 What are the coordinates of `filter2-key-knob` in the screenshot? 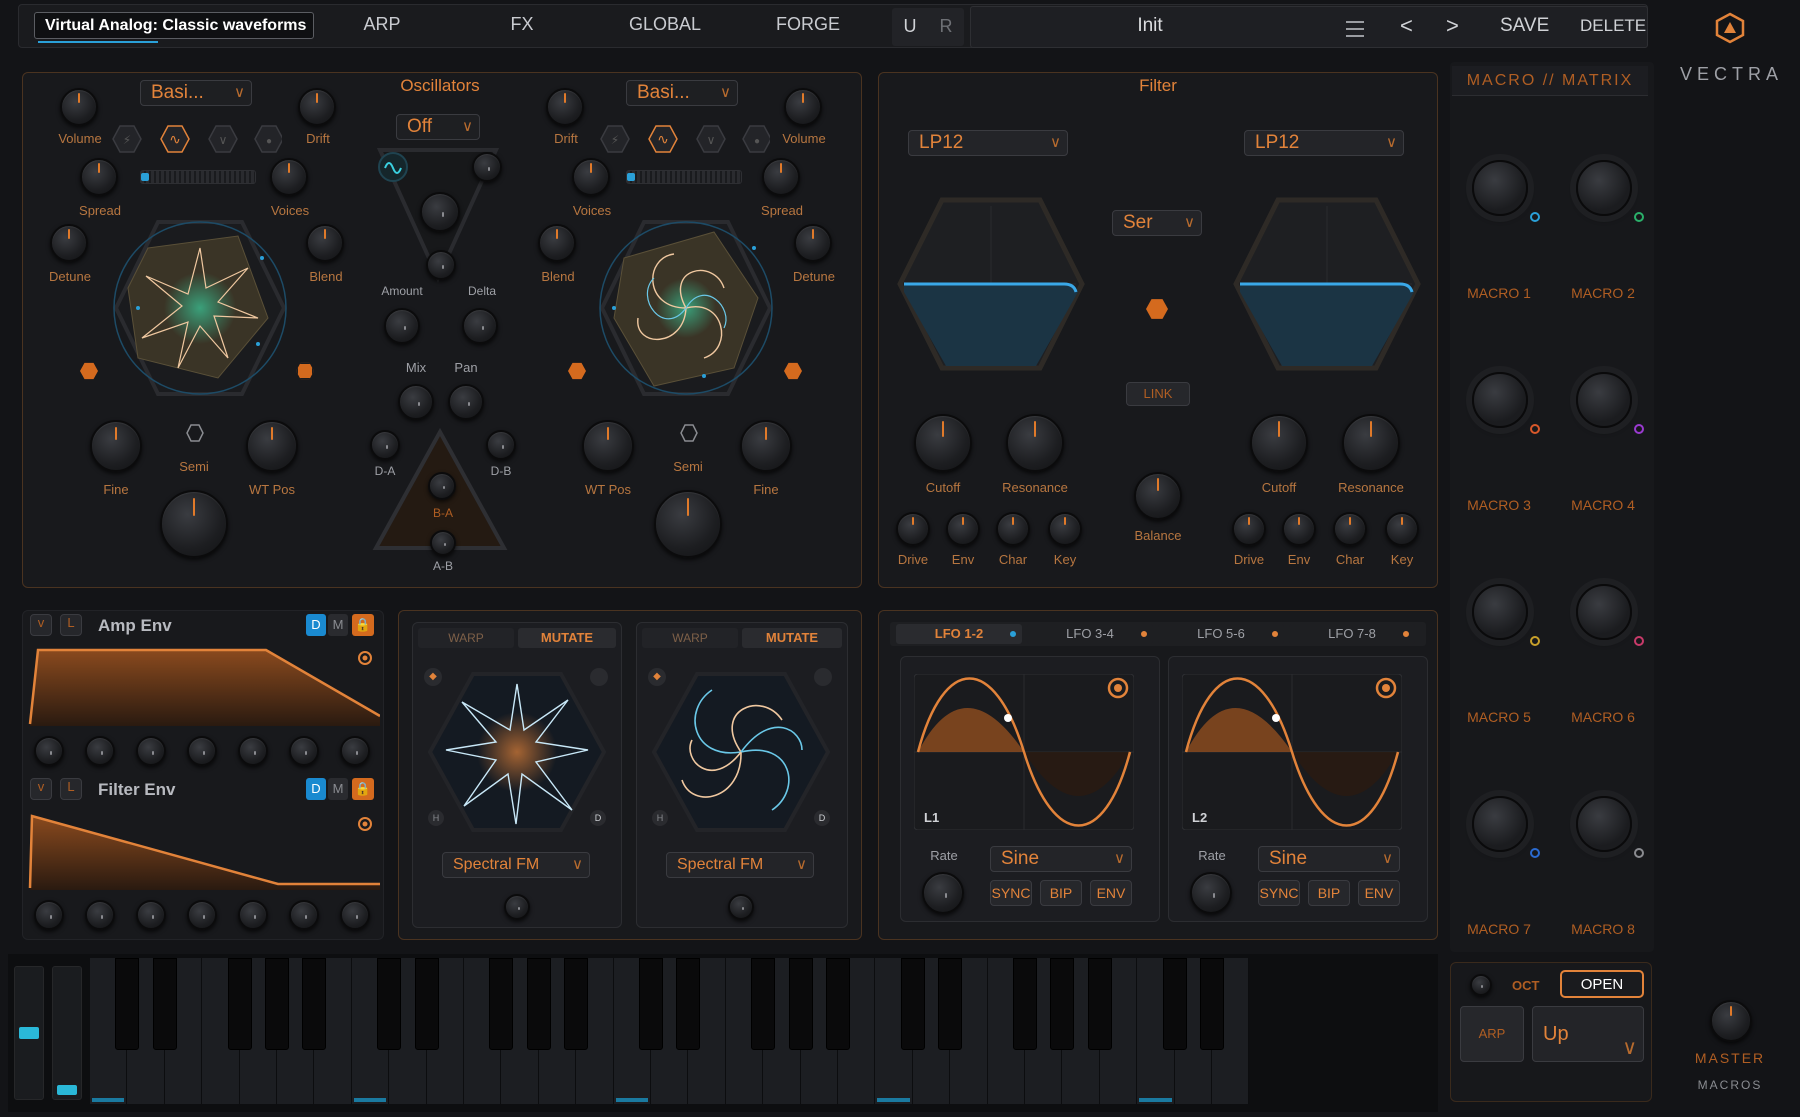 It's located at (1402, 529).